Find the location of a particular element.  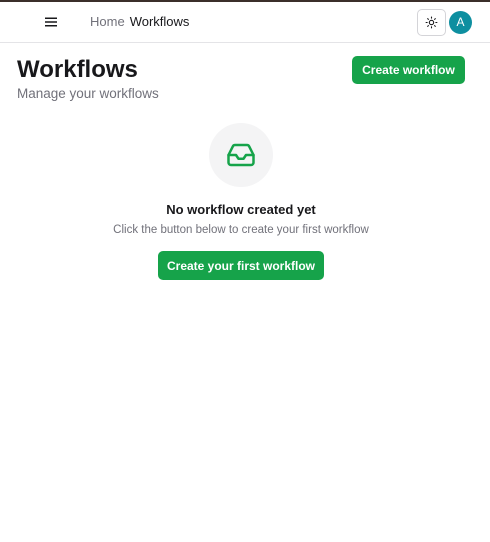

page-subtitle: Manage your workflows is located at coordinates (88, 93).